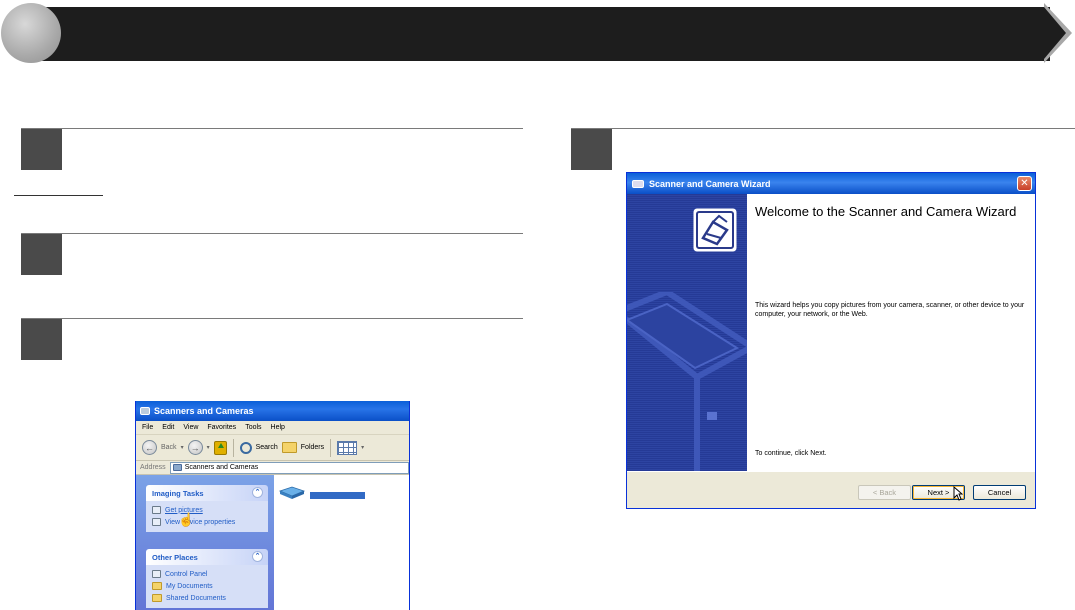 The height and width of the screenshot is (610, 1075). Describe the element at coordinates (272, 128) in the screenshot. I see `step-1-divider` at that location.